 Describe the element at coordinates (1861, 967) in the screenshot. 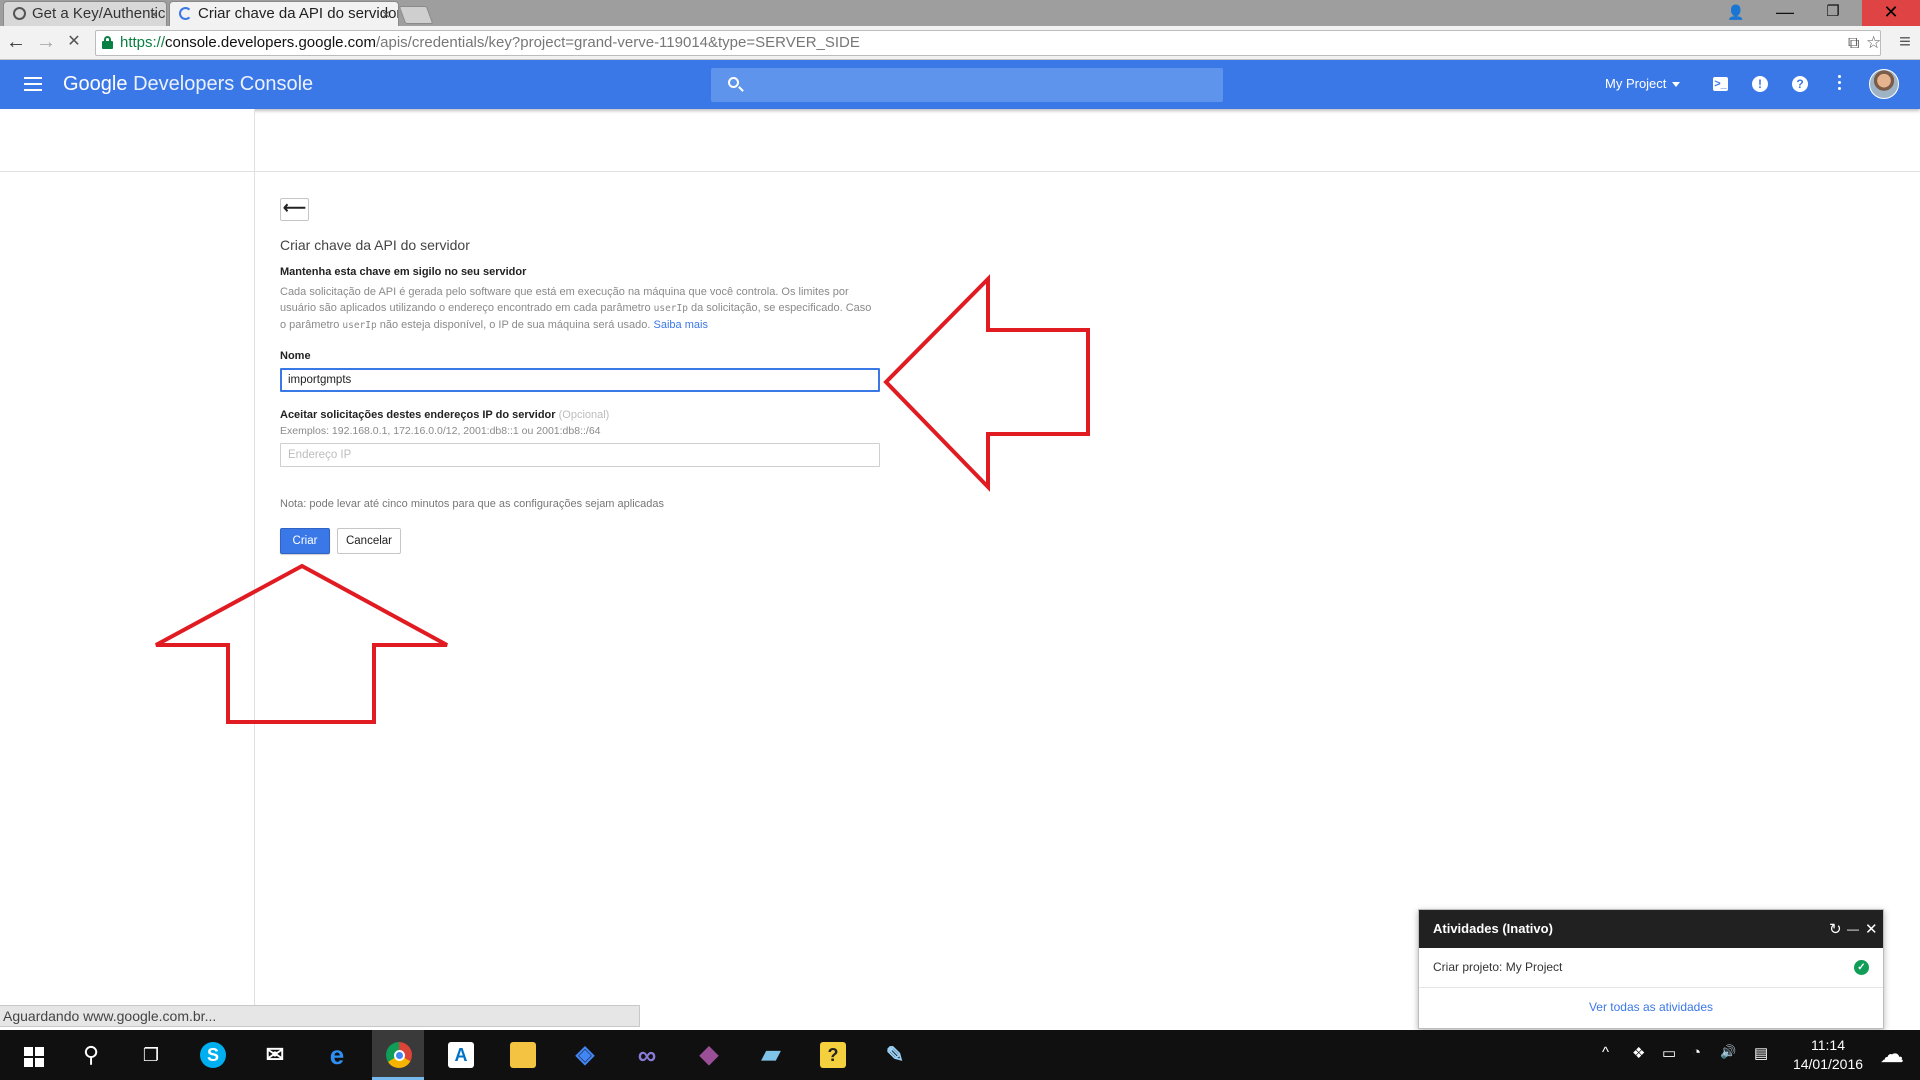

I see `check-circle-icon: ✓` at that location.